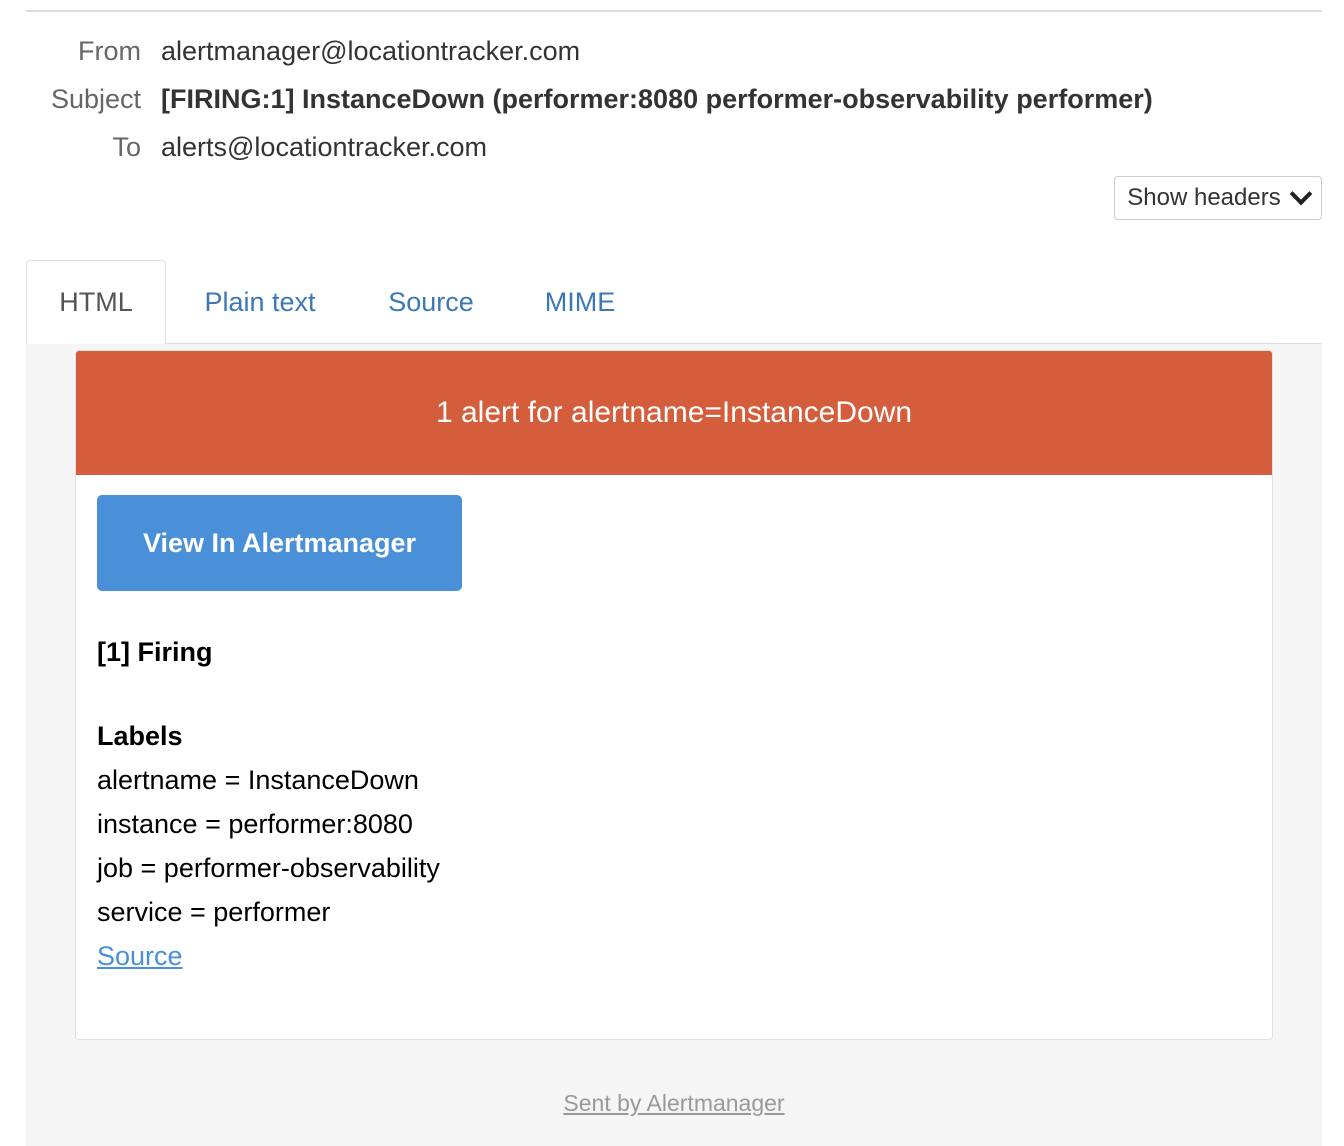 This screenshot has height=1146, width=1344. Describe the element at coordinates (371, 51) in the screenshot. I see `from-value: alertmanager@locationtracker.com` at that location.